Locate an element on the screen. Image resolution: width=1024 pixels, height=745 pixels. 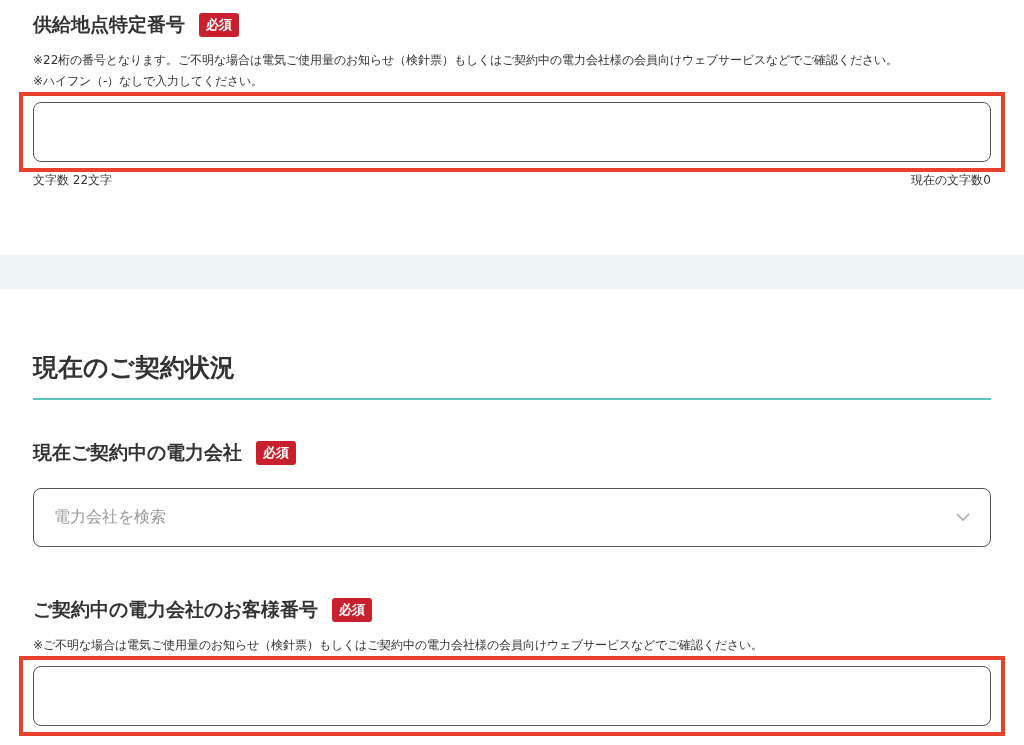
field-label: 現在ご契約中の電力会社 is located at coordinates (137, 452).